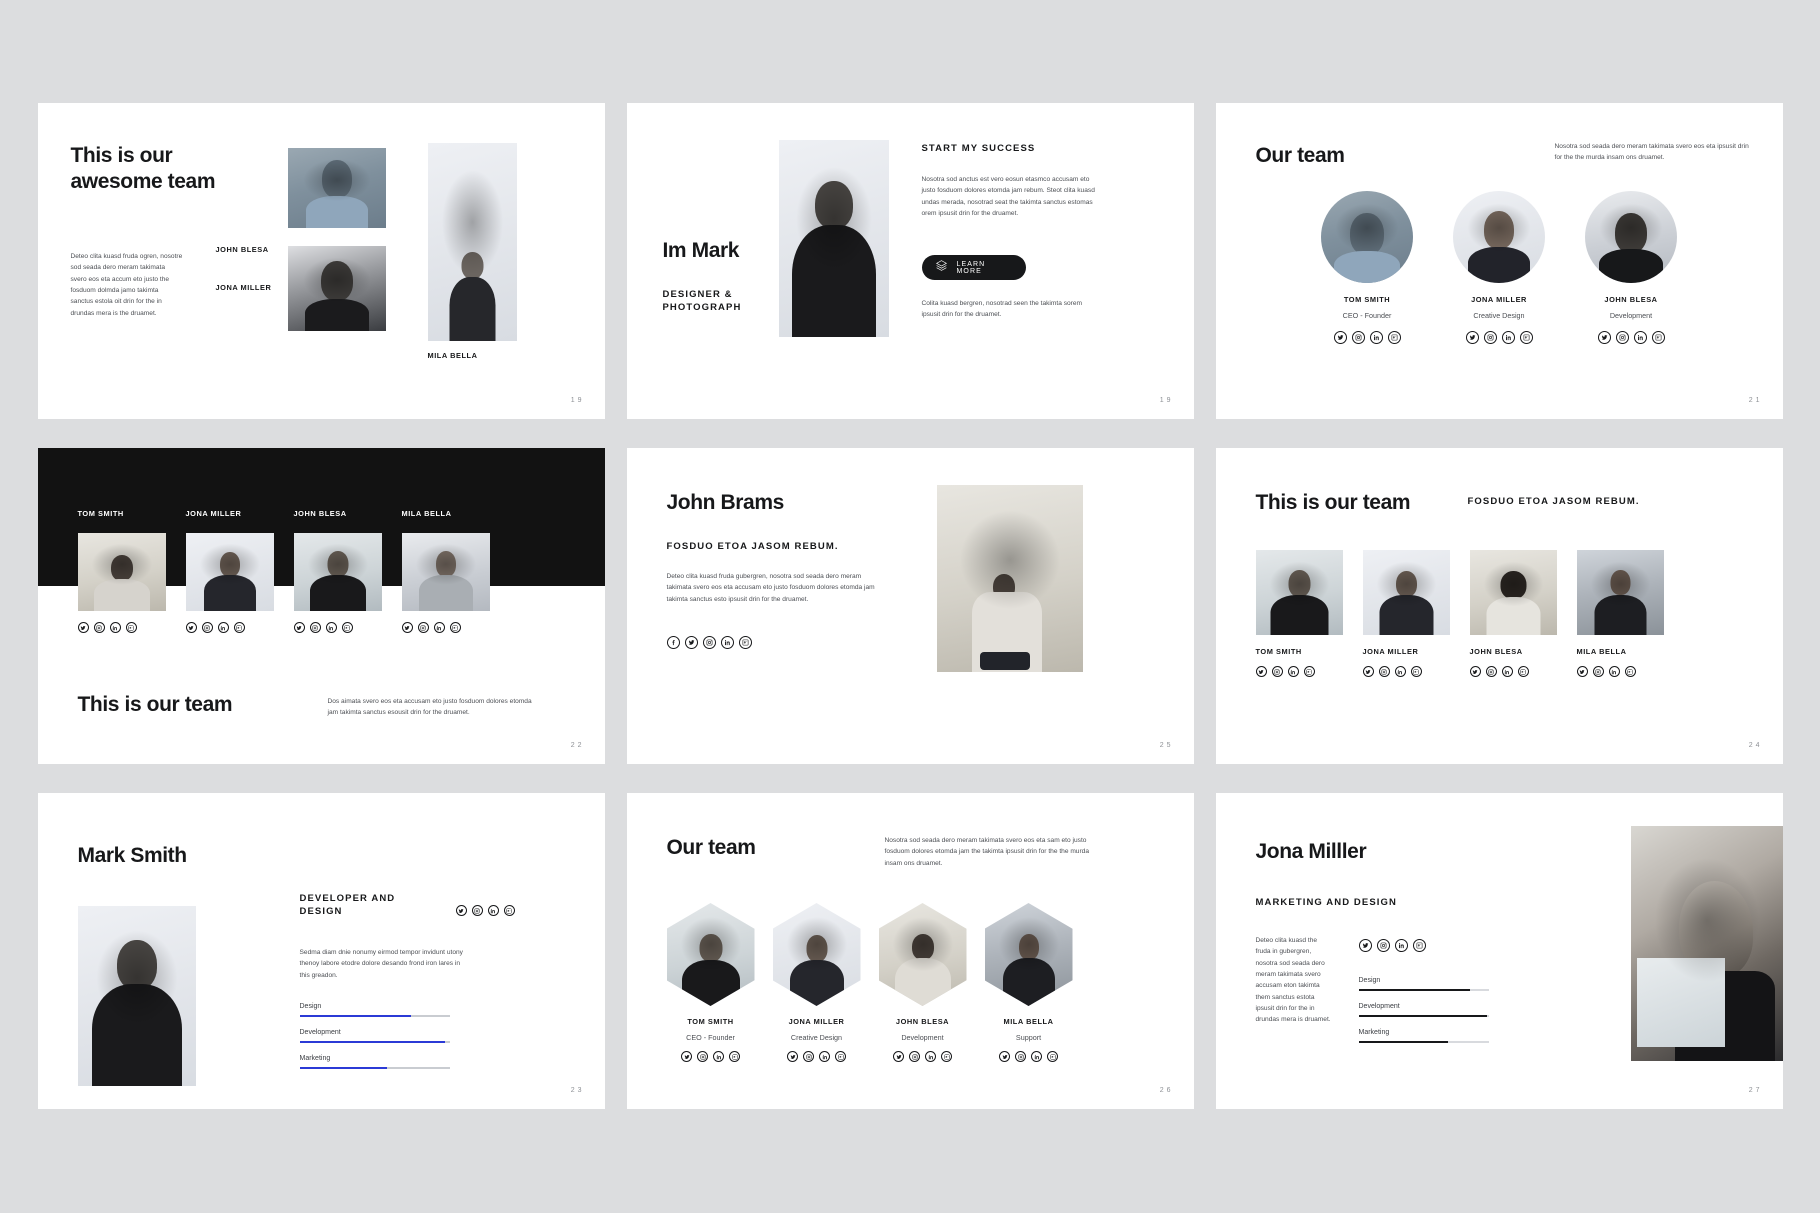 The image size is (1820, 1213). Describe the element at coordinates (337, 568) in the screenshot. I see `team-member-card: JOHN BLESA` at that location.